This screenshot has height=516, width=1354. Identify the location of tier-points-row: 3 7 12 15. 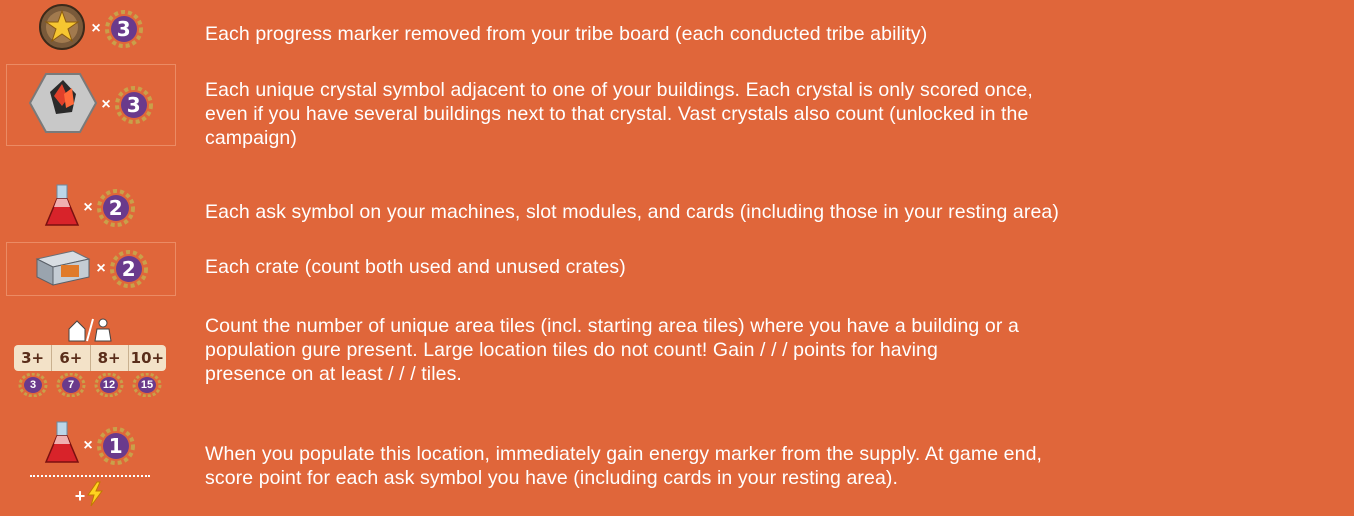
(90, 385).